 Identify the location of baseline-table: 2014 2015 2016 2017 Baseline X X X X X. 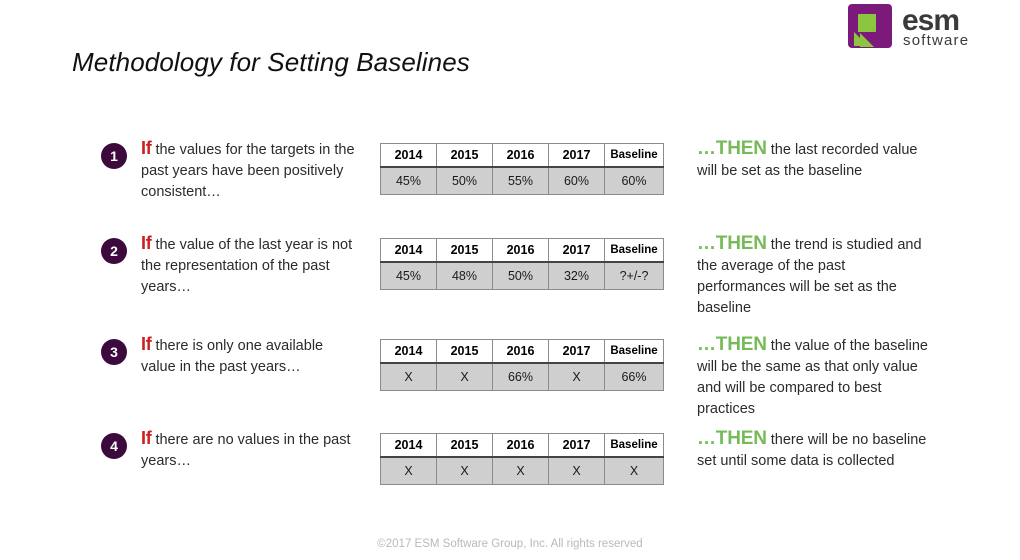
(522, 459).